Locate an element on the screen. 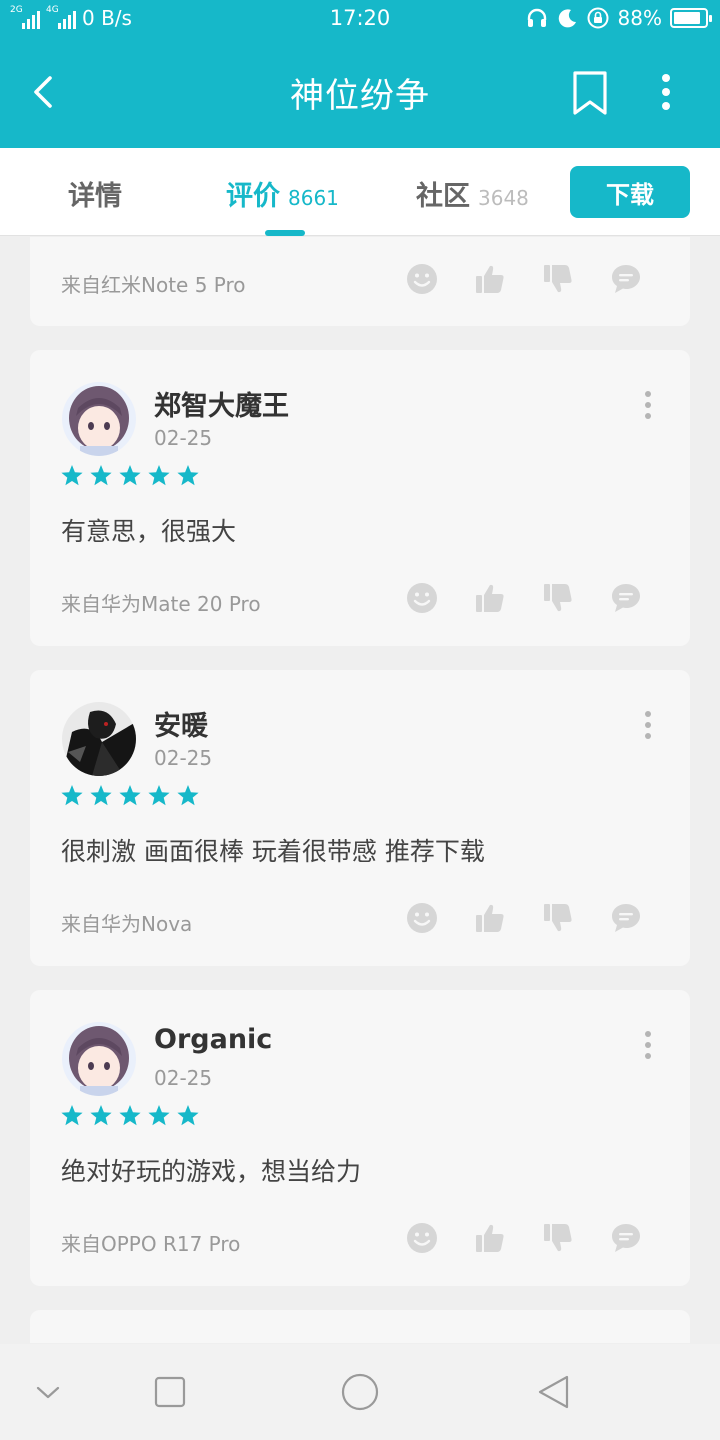 The width and height of the screenshot is (720, 1440). tab-details: 详情 is located at coordinates (95, 193).